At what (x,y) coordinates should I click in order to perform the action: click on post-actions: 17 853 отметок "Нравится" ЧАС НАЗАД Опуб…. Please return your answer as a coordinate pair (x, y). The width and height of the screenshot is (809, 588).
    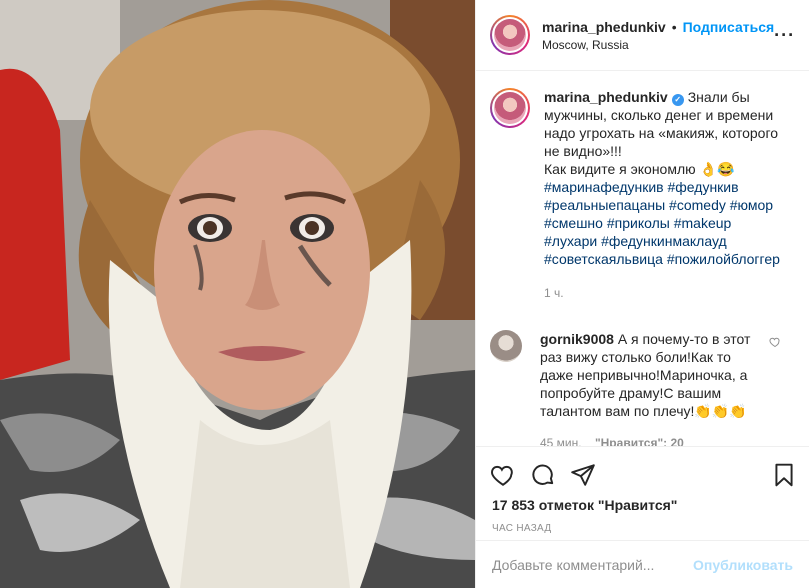
    Looking at the image, I should click on (642, 513).